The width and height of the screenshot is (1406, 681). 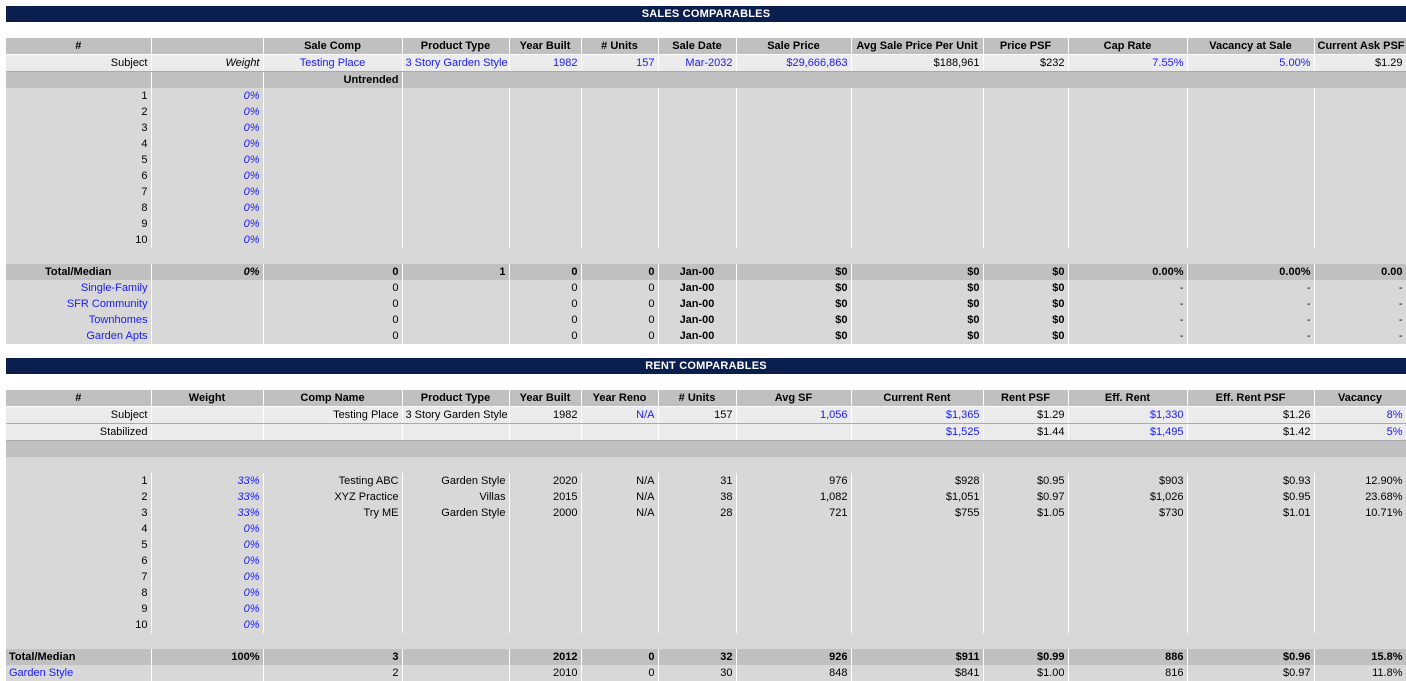 I want to click on subject-eff-rent-cell: $1,330, so click(x=1128, y=415).